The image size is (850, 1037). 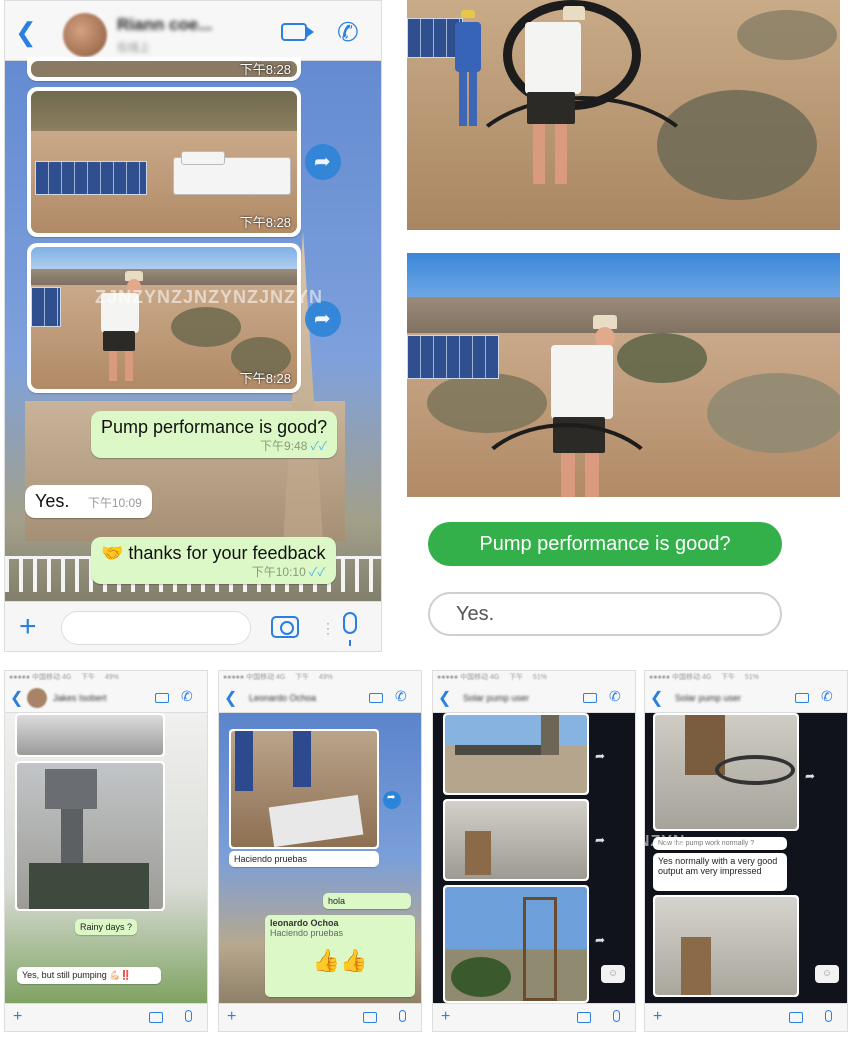 What do you see at coordinates (106, 927) in the screenshot?
I see `outgoing-message: Rainy days ?` at bounding box center [106, 927].